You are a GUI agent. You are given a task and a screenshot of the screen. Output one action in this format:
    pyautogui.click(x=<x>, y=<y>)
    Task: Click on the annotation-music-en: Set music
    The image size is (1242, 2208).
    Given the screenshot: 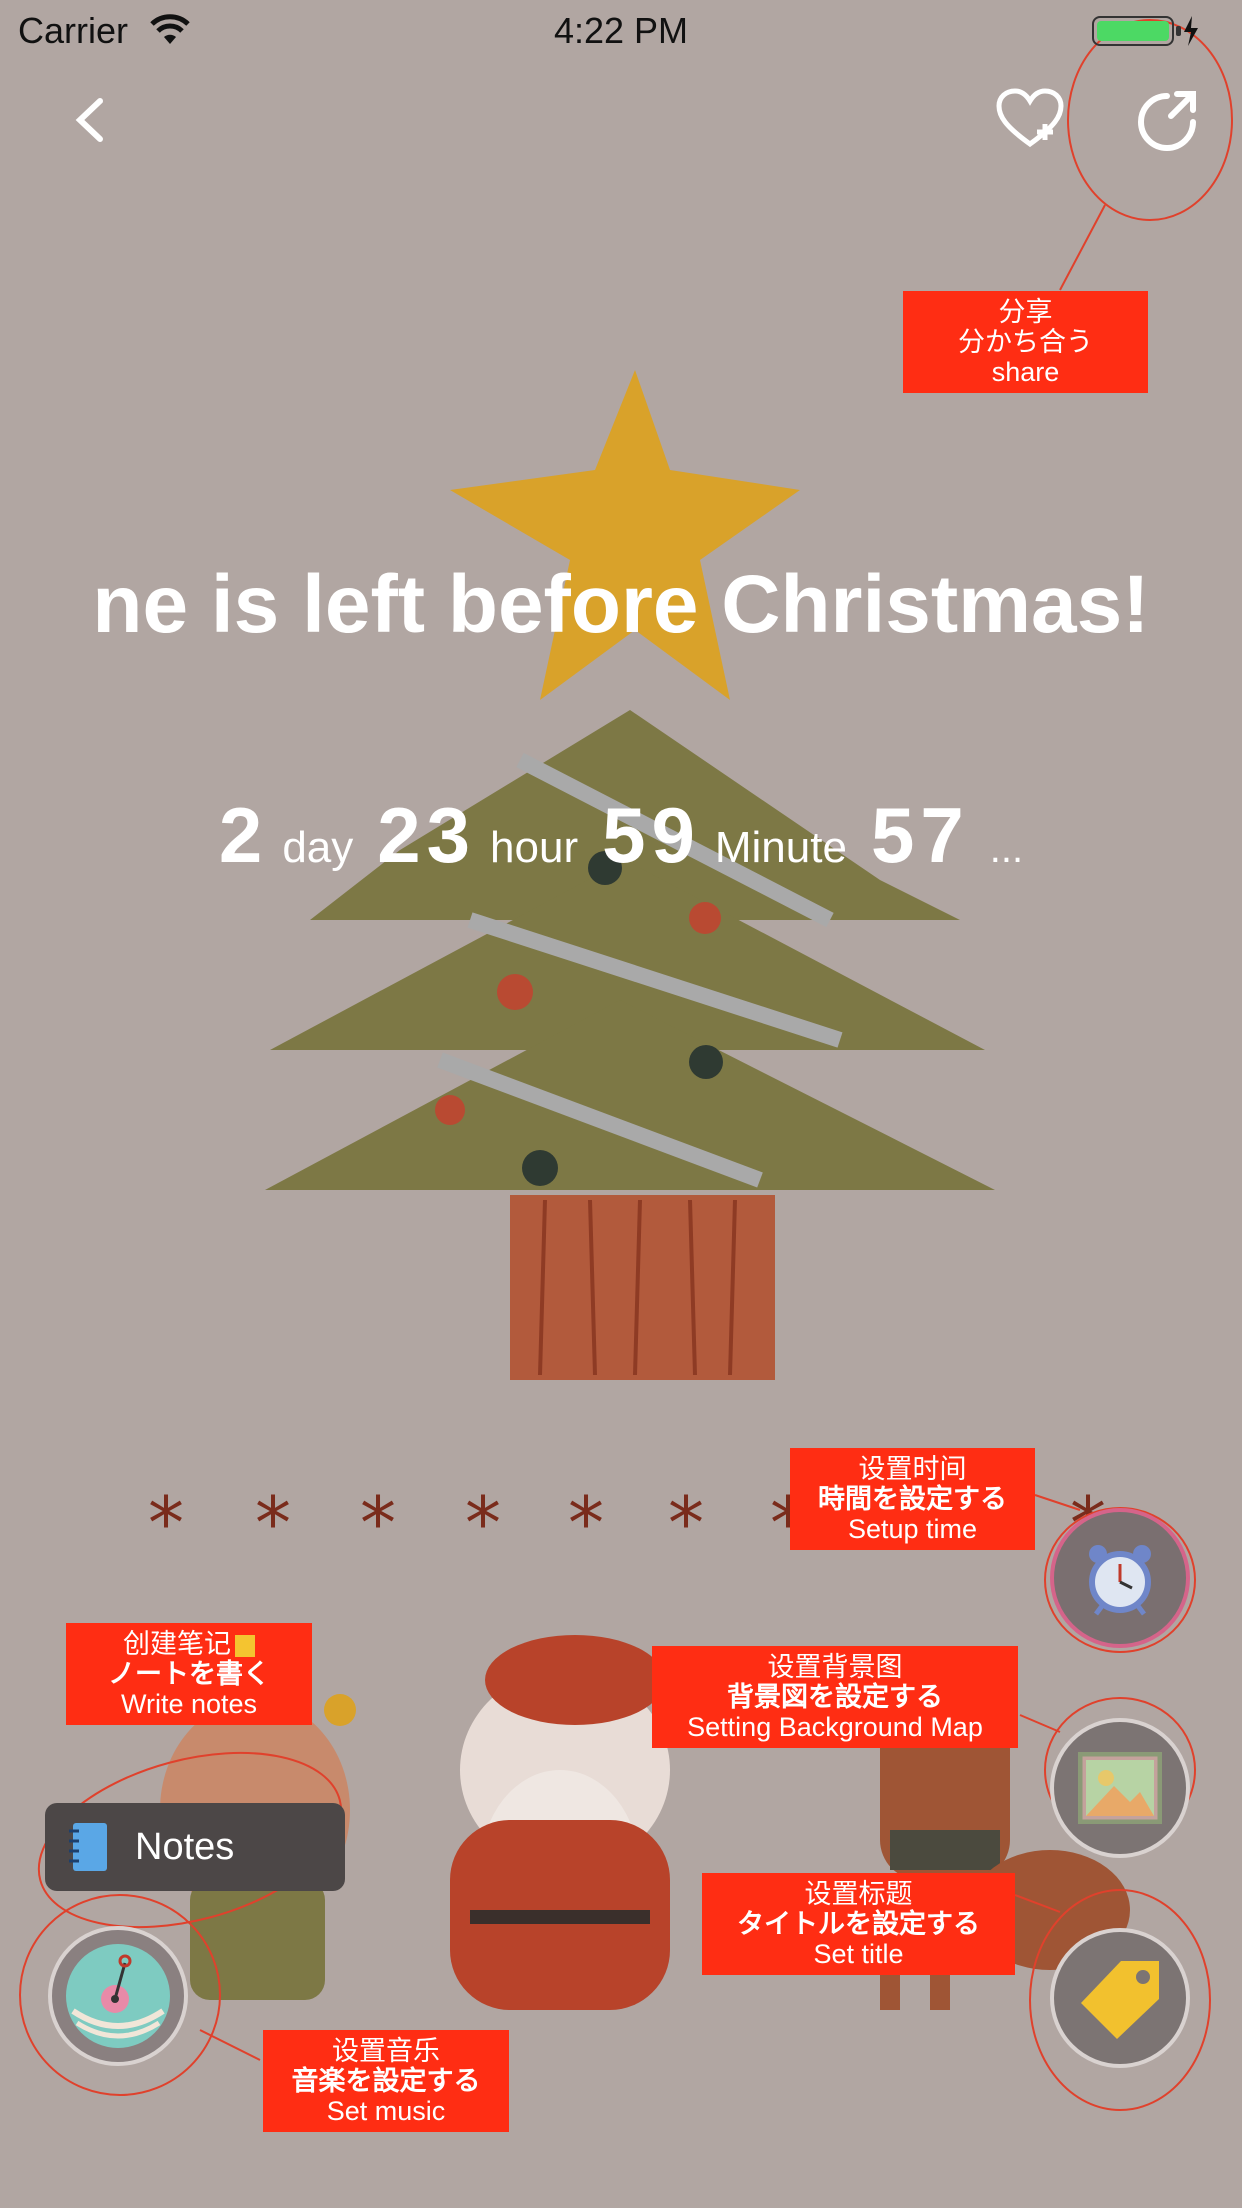 What is the action you would take?
    pyautogui.click(x=386, y=2111)
    